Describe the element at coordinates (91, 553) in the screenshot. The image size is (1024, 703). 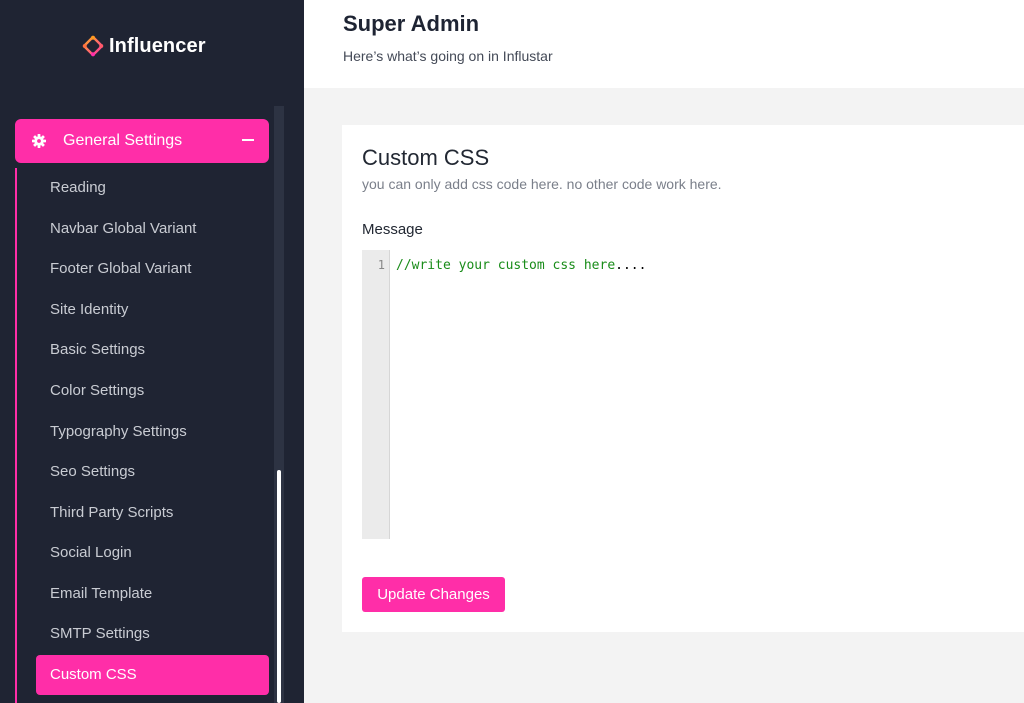
I see `sidebar-item-social-login: Social Login` at that location.